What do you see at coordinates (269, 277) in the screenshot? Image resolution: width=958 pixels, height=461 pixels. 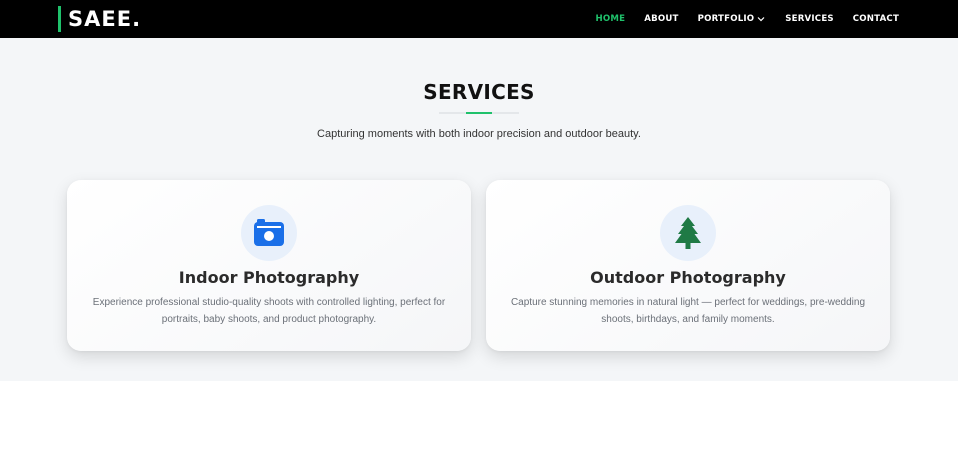 I see `card-title: Indoor Photography` at bounding box center [269, 277].